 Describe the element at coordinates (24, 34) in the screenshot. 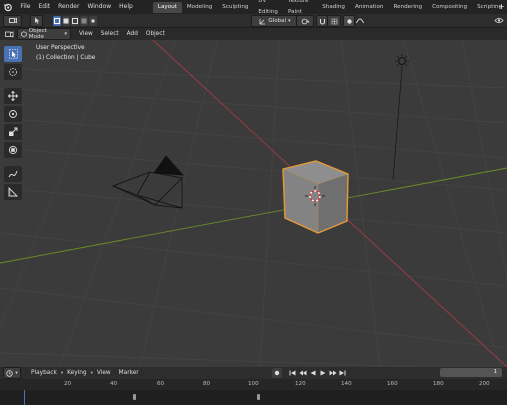

I see `object-mode-icon` at that location.